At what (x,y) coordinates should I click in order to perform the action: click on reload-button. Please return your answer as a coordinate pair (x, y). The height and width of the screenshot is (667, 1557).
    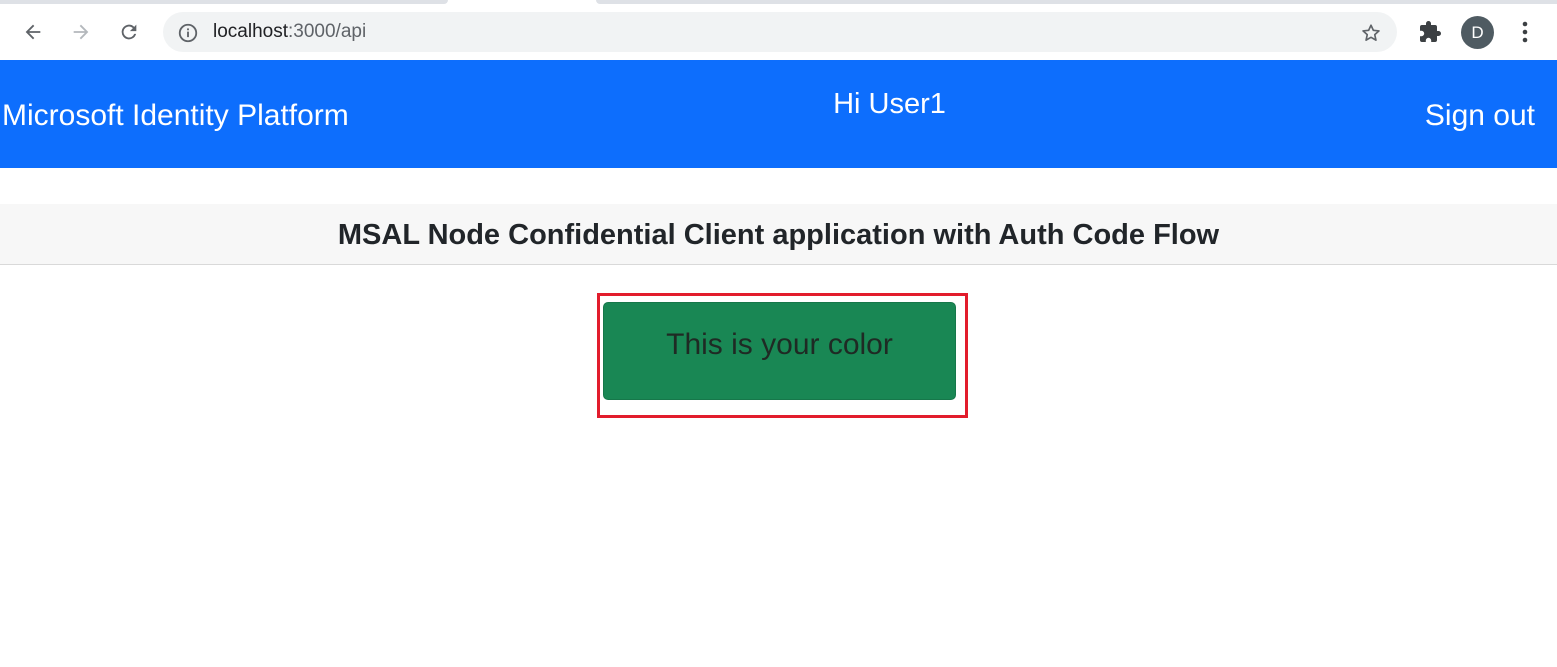
    Looking at the image, I should click on (129, 32).